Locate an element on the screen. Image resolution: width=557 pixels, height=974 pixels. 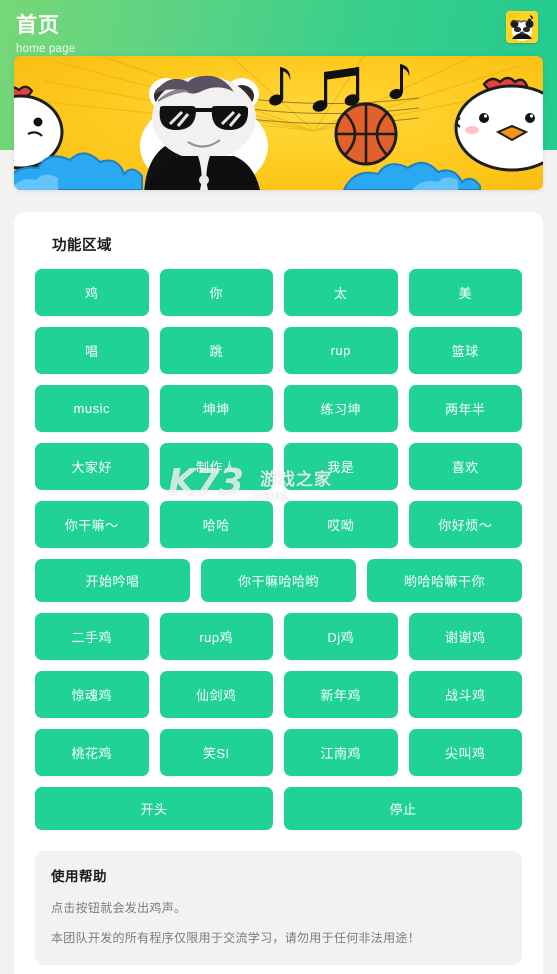
function-button: 篮球 is located at coordinates (465, 350).